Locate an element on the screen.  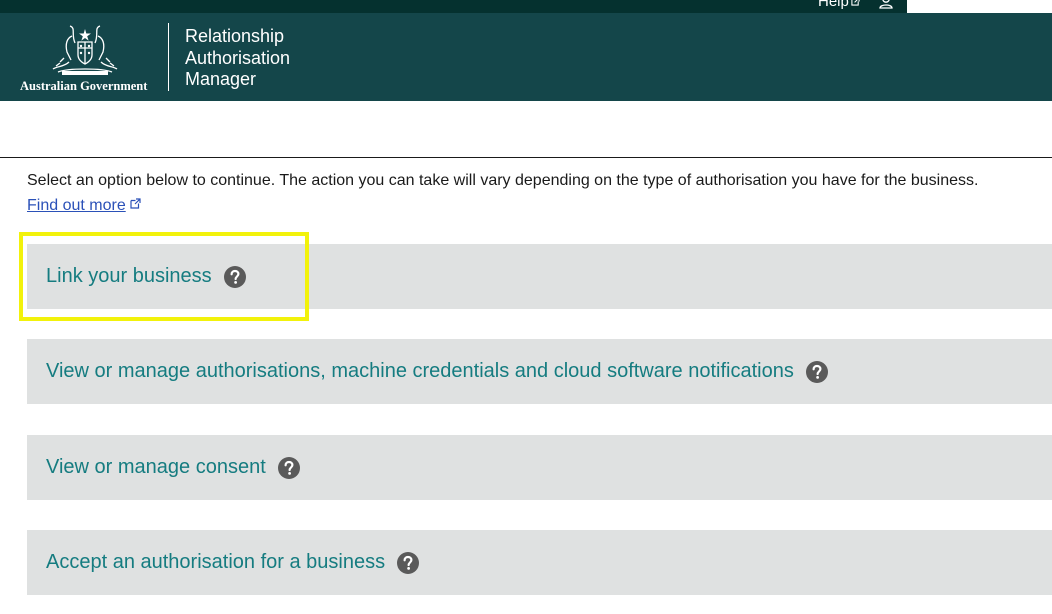
user-icon is located at coordinates (886, 4).